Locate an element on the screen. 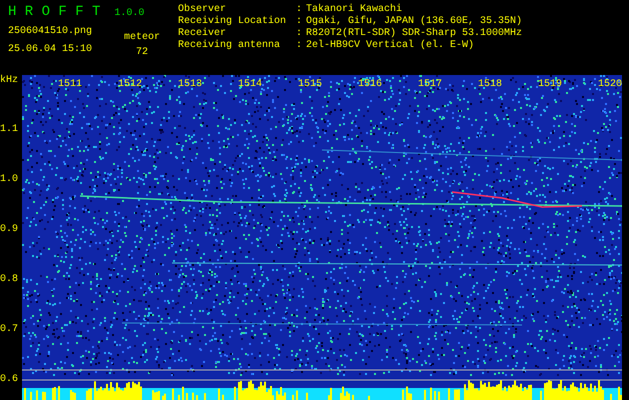 The width and height of the screenshot is (629, 400). version-label: 1.0.0 is located at coordinates (129, 14).